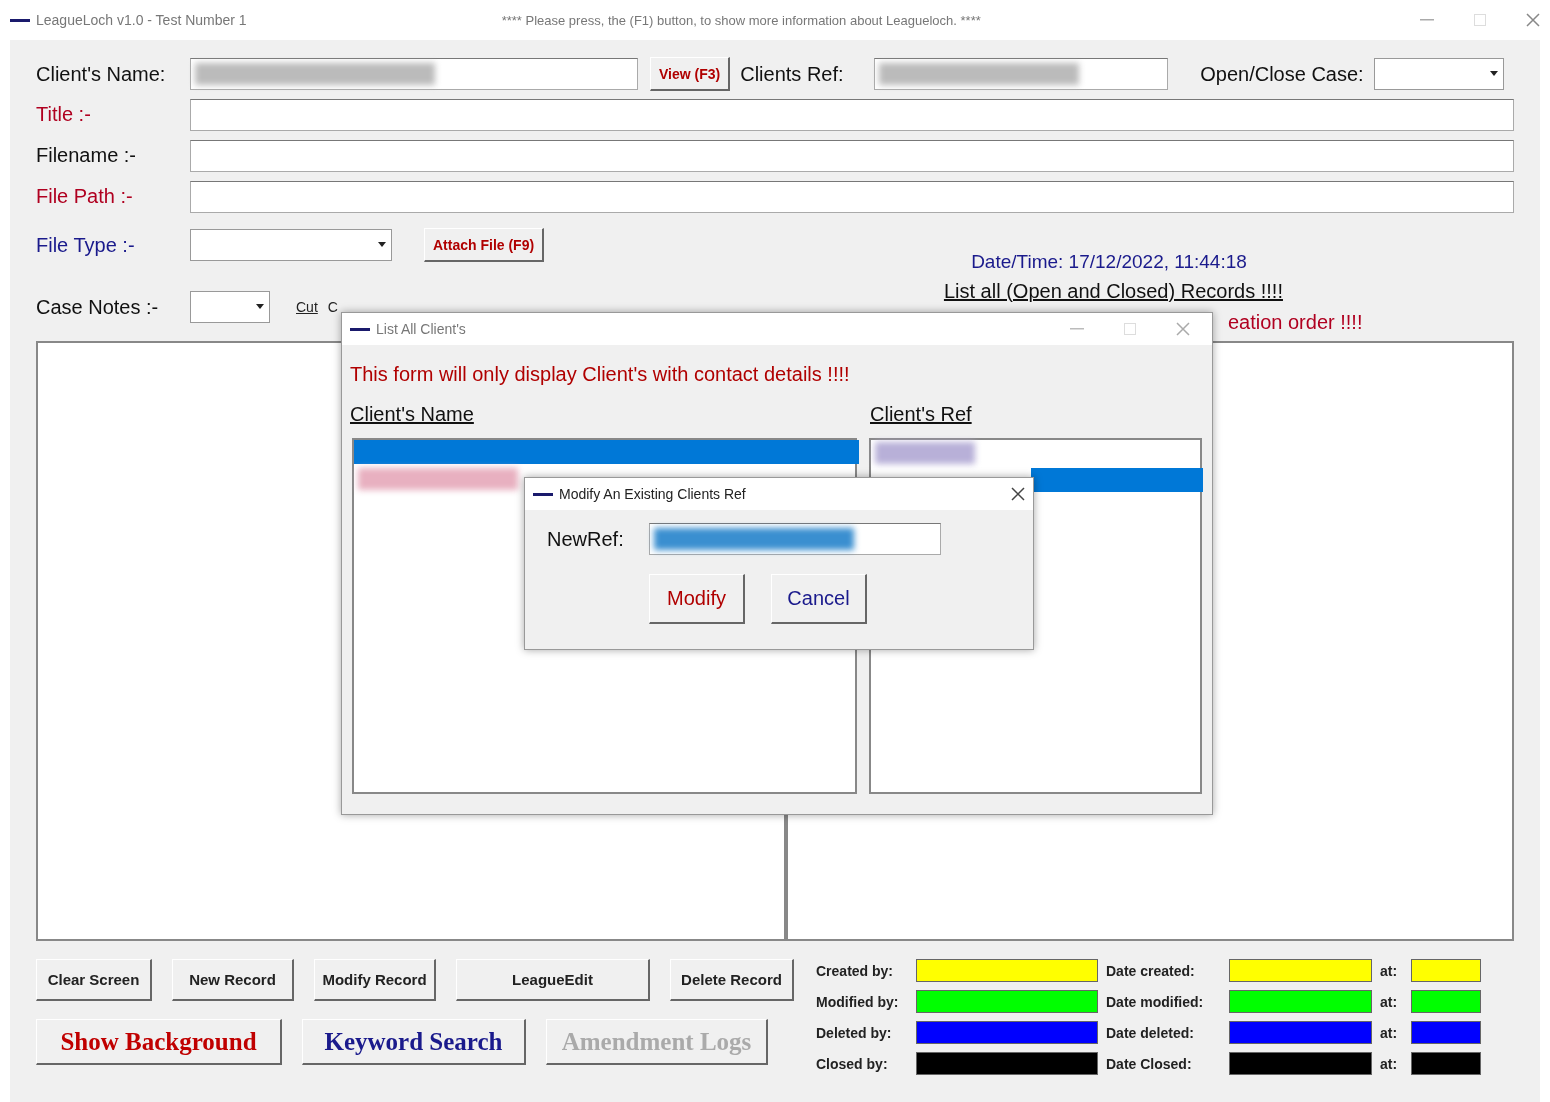  What do you see at coordinates (792, 74) in the screenshot?
I see `field-label: Clients Ref:` at bounding box center [792, 74].